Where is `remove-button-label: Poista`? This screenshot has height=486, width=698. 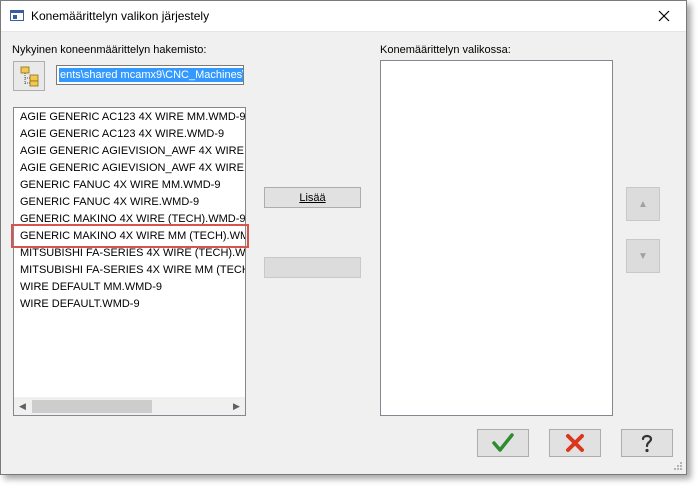
remove-button-label: Poista is located at coordinates (312, 267).